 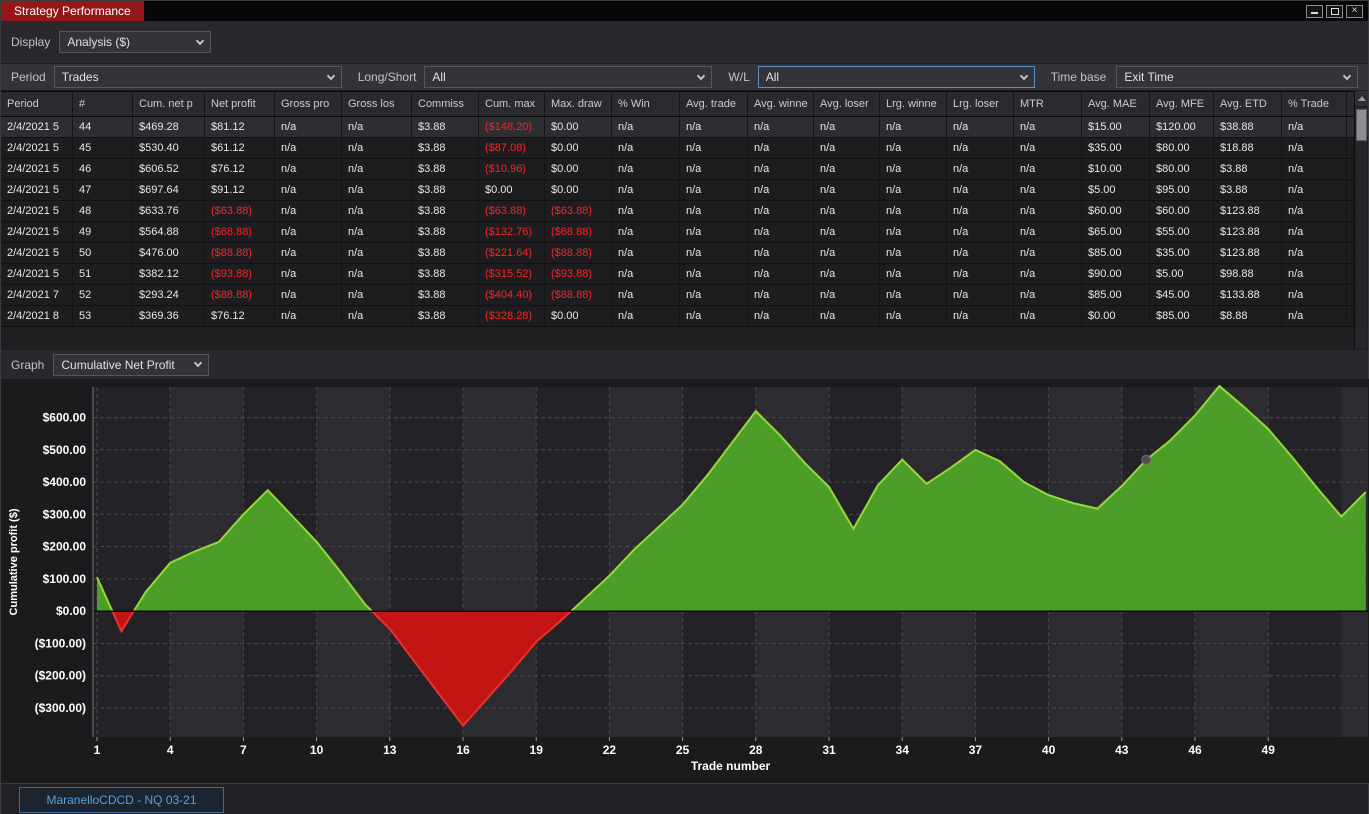 What do you see at coordinates (578, 104) in the screenshot?
I see `column-header: Max. draw` at bounding box center [578, 104].